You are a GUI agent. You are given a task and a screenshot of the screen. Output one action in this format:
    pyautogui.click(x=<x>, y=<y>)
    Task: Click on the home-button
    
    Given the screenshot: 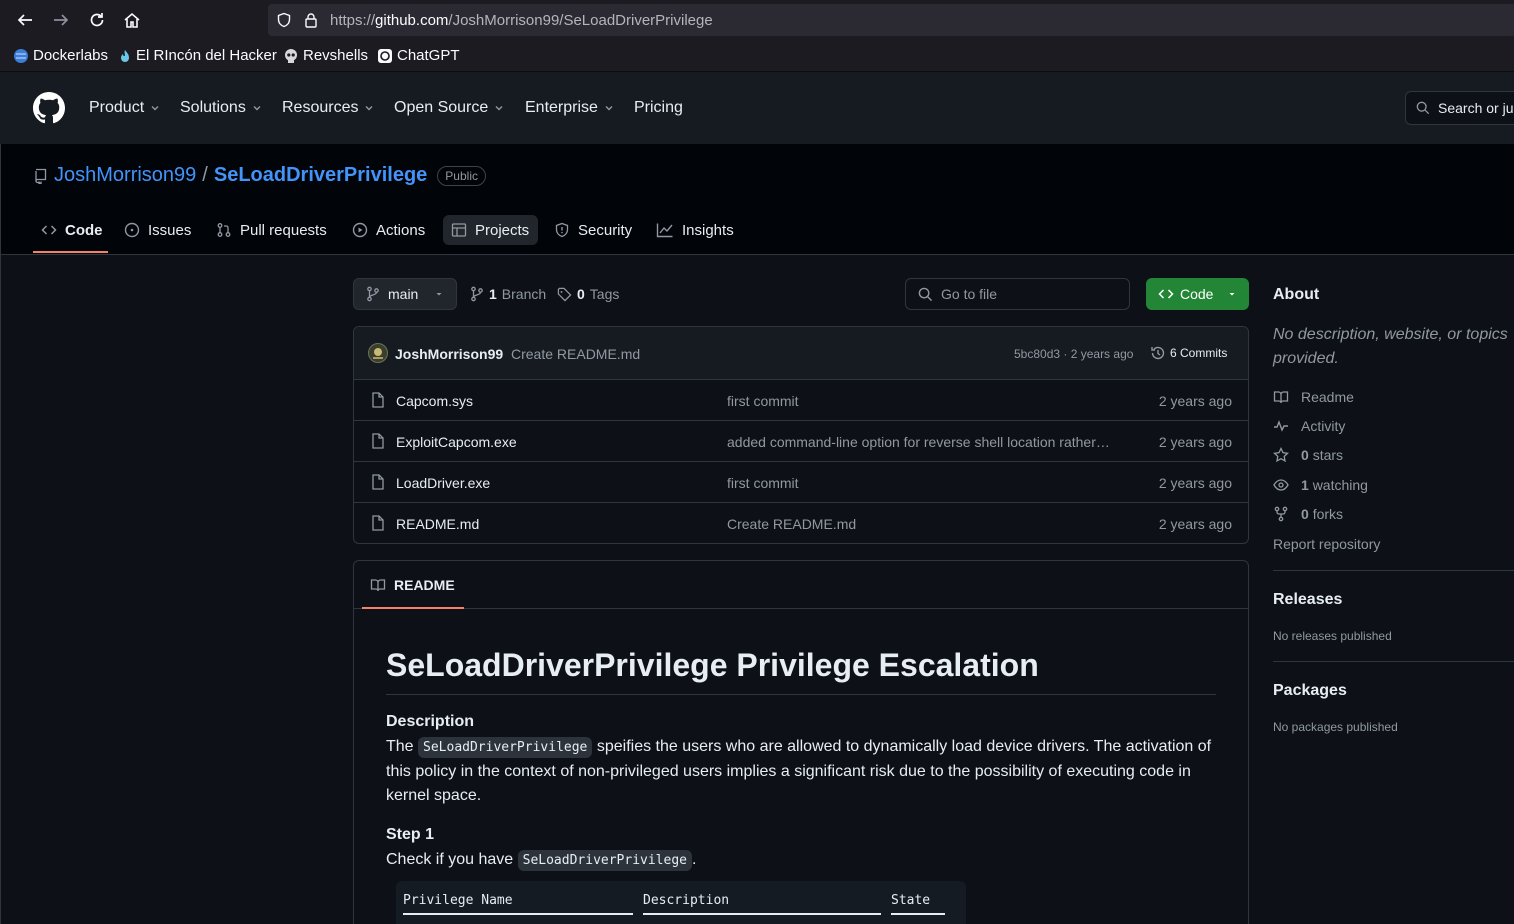 What is the action you would take?
    pyautogui.click(x=132, y=20)
    